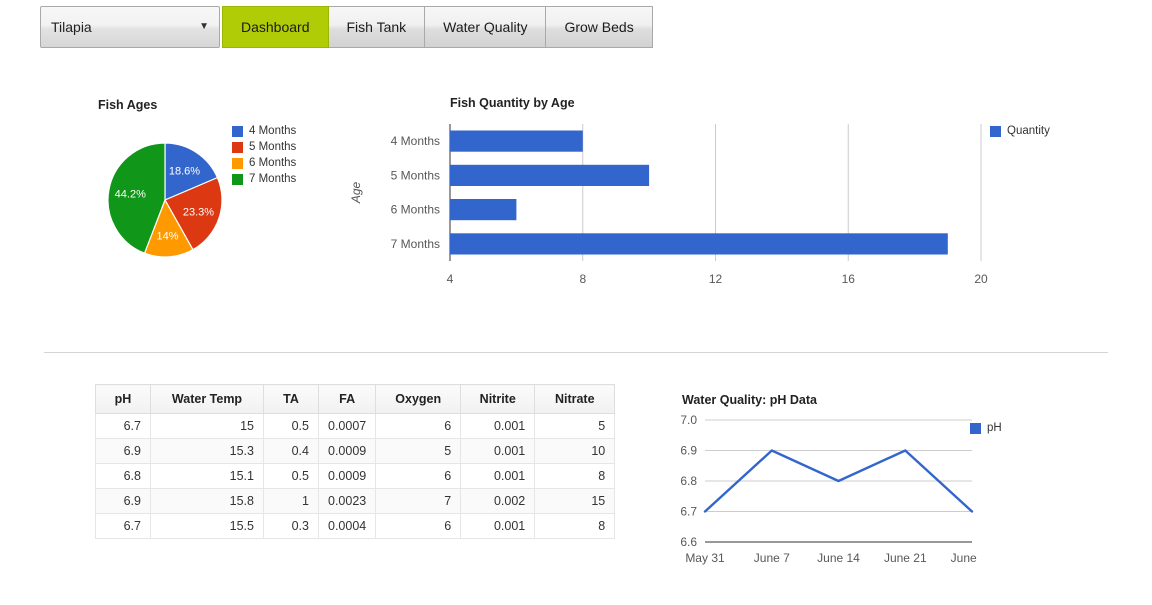 The image size is (1152, 605). I want to click on table-header-nitrite: Nitrite, so click(498, 399).